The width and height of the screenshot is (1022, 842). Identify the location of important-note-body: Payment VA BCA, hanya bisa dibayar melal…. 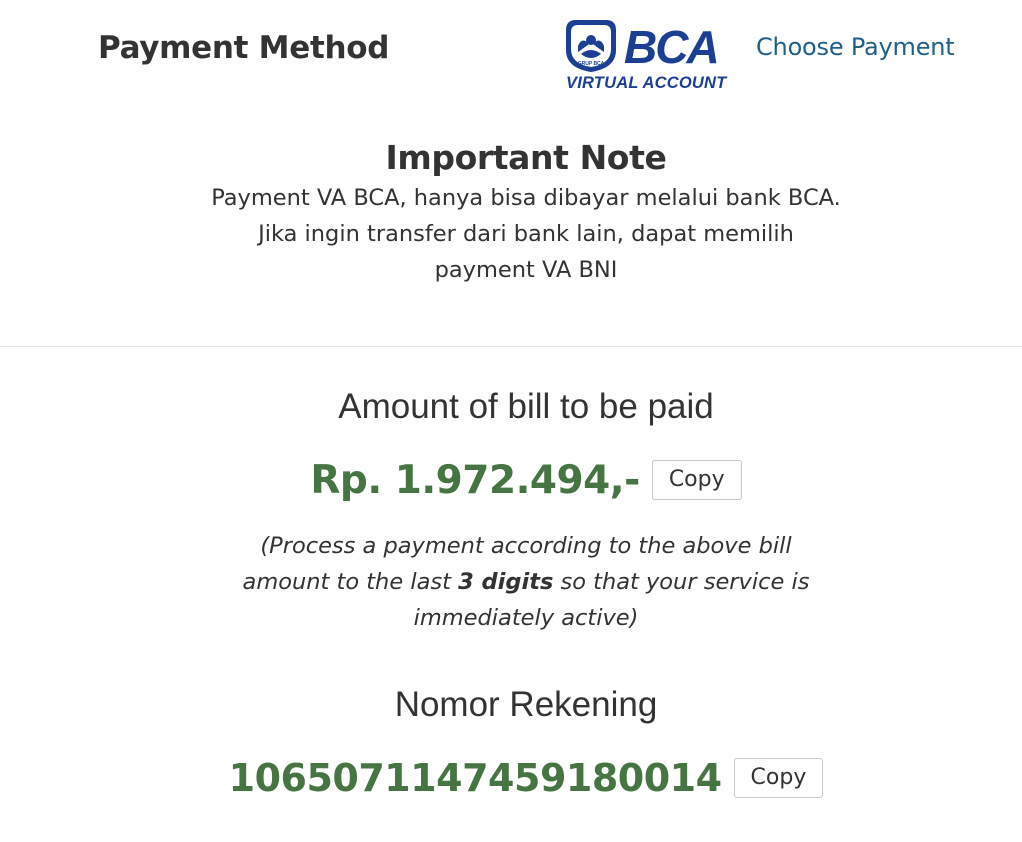
(526, 234).